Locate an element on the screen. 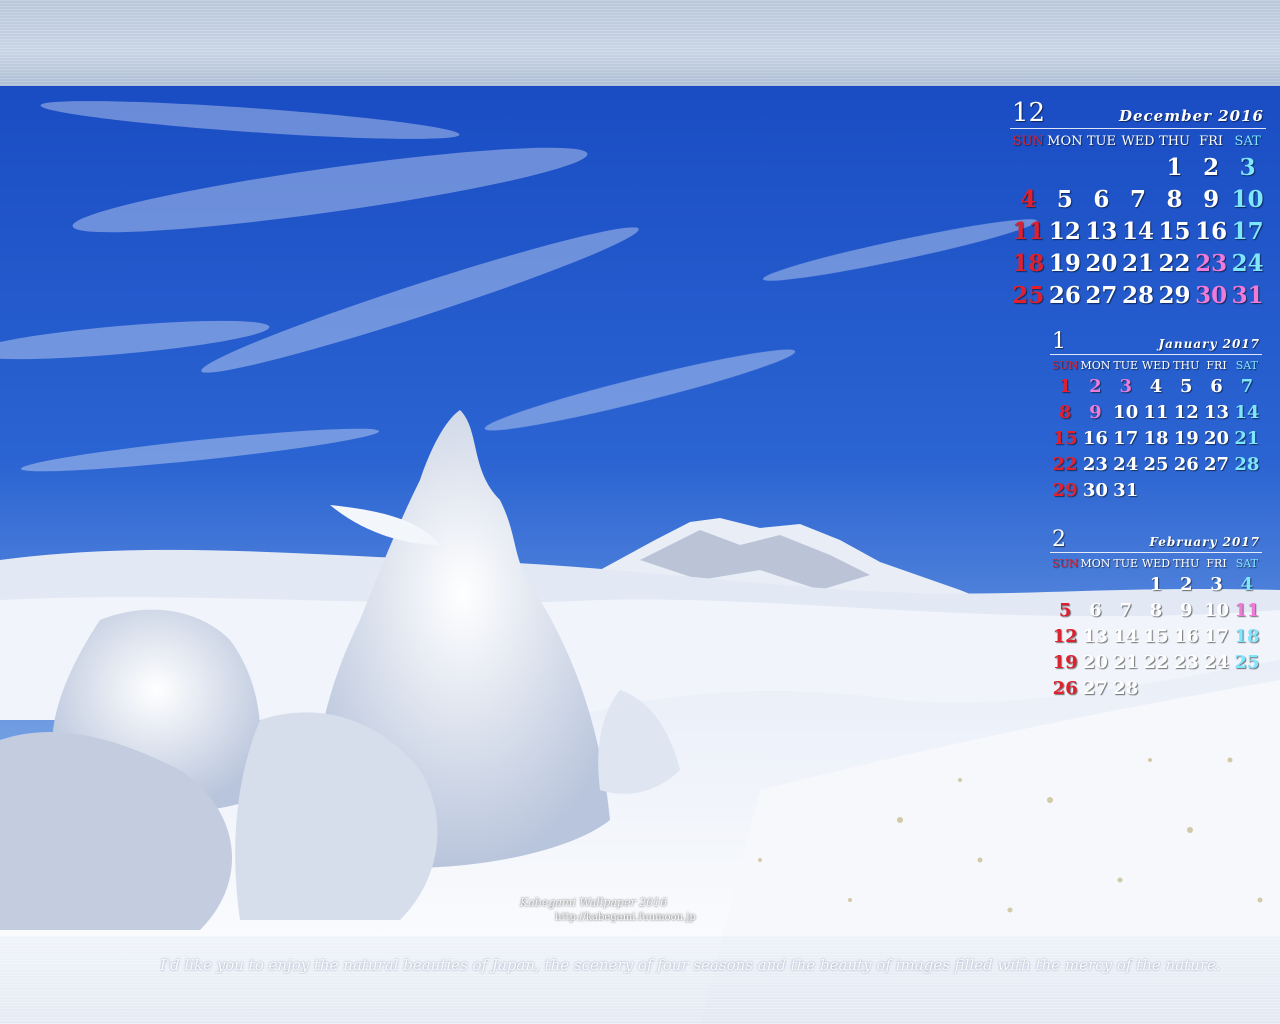 This screenshot has width=1280, height=1024. calendar-header: 12 December 2016 is located at coordinates (1138, 112).